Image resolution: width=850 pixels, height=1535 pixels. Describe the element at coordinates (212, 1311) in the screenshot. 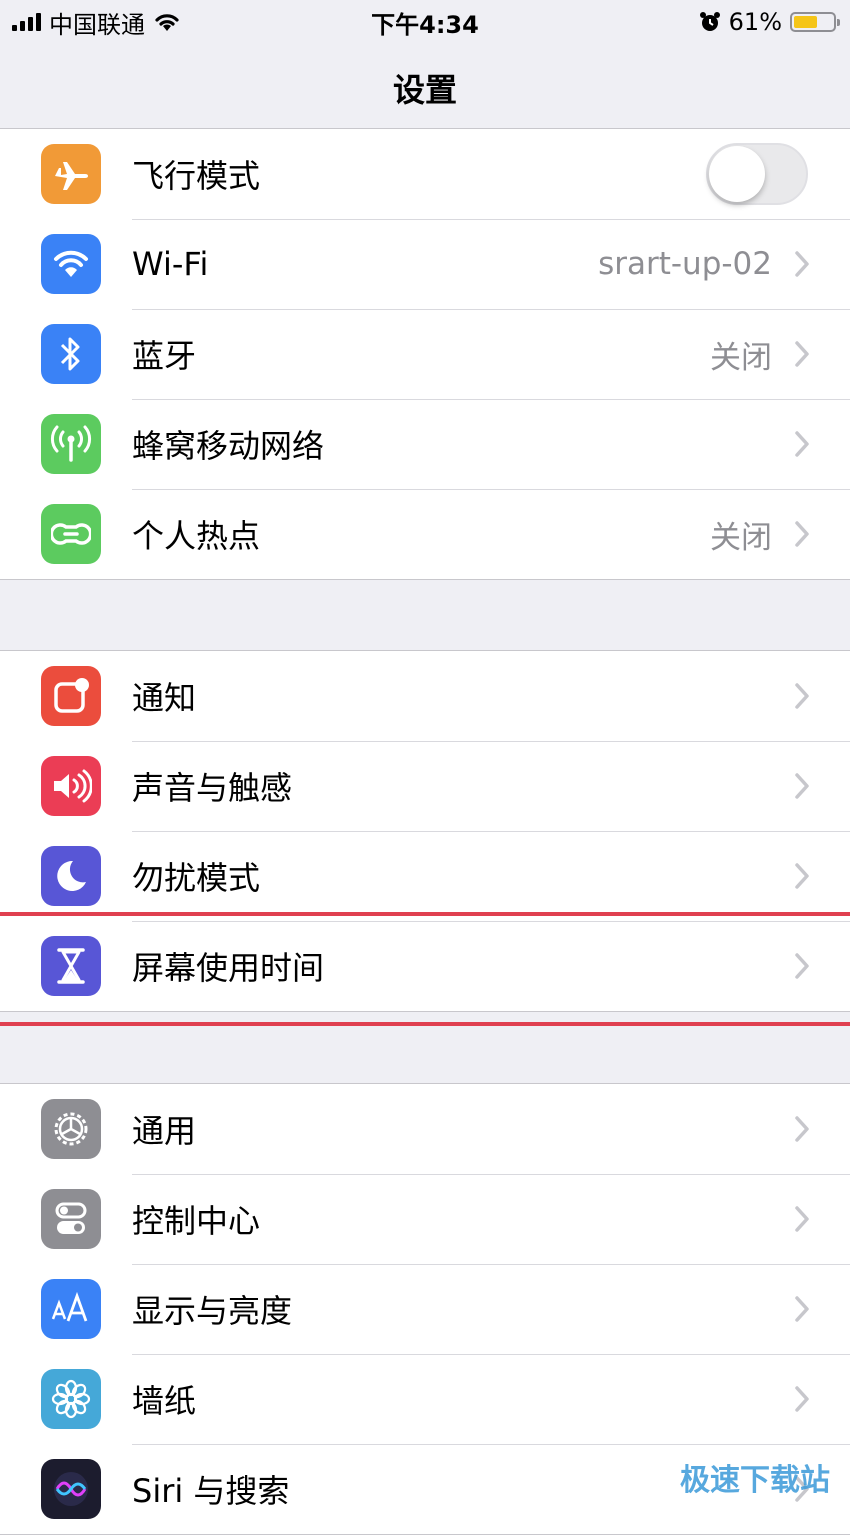

I see `settings-row-label: 显示与亮度` at that location.